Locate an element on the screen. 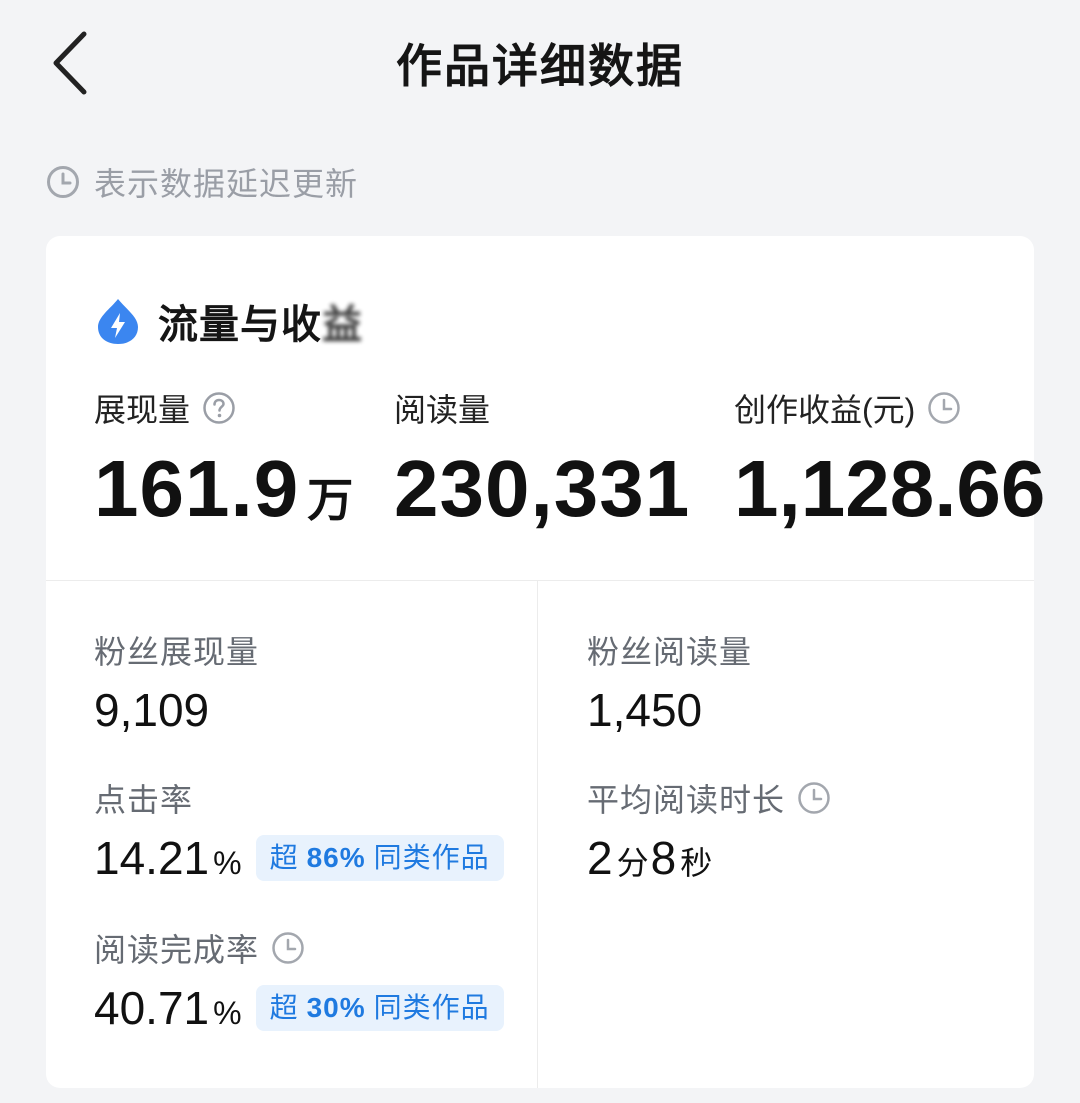 The height and width of the screenshot is (1103, 1080). revenue-value: 1,128.66 is located at coordinates (890, 488).